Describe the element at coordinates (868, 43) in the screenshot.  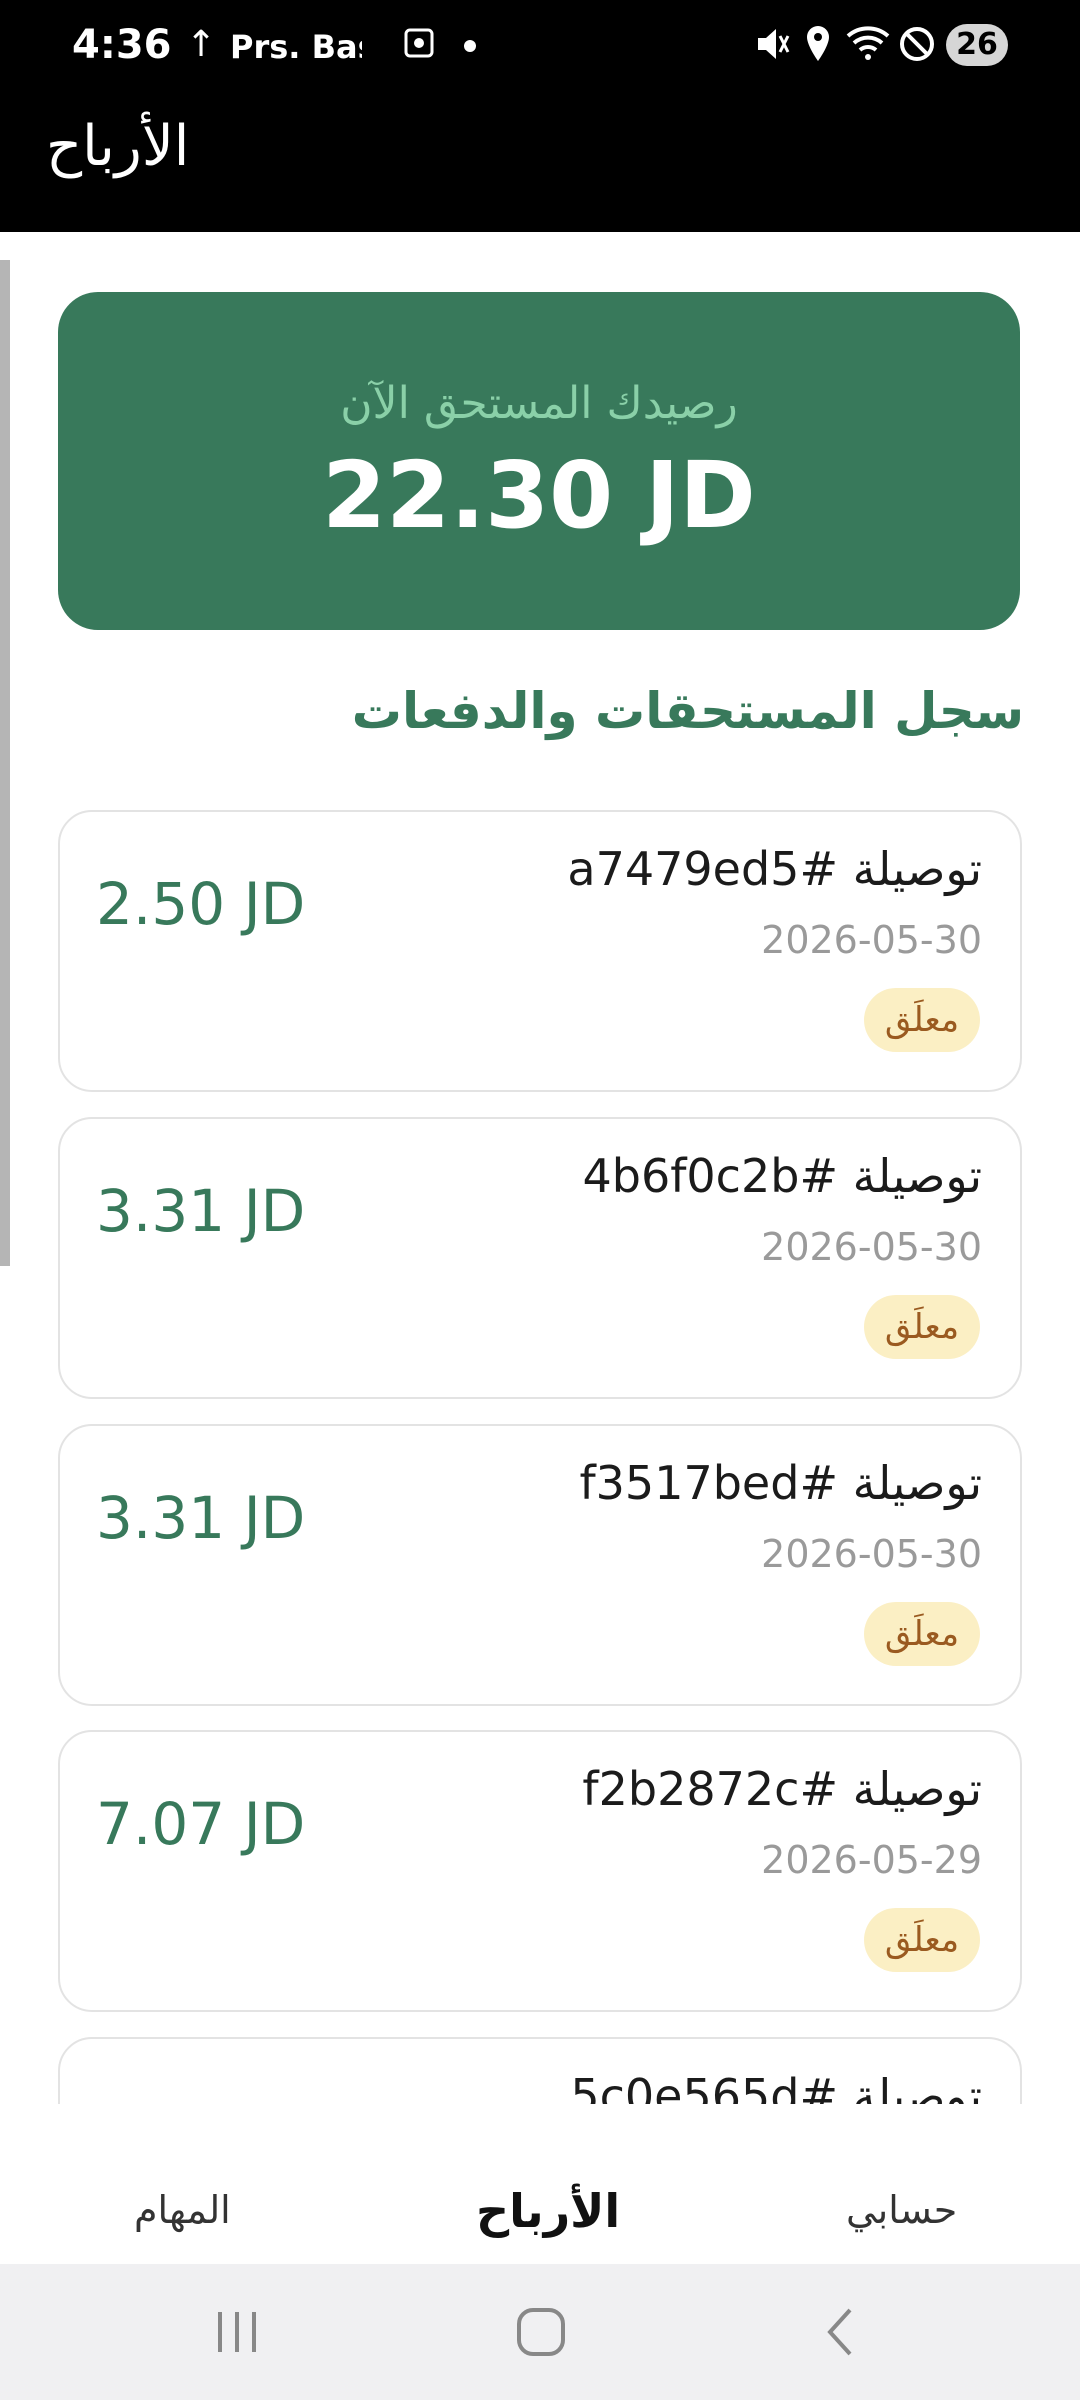
I see `wifi-icon` at that location.